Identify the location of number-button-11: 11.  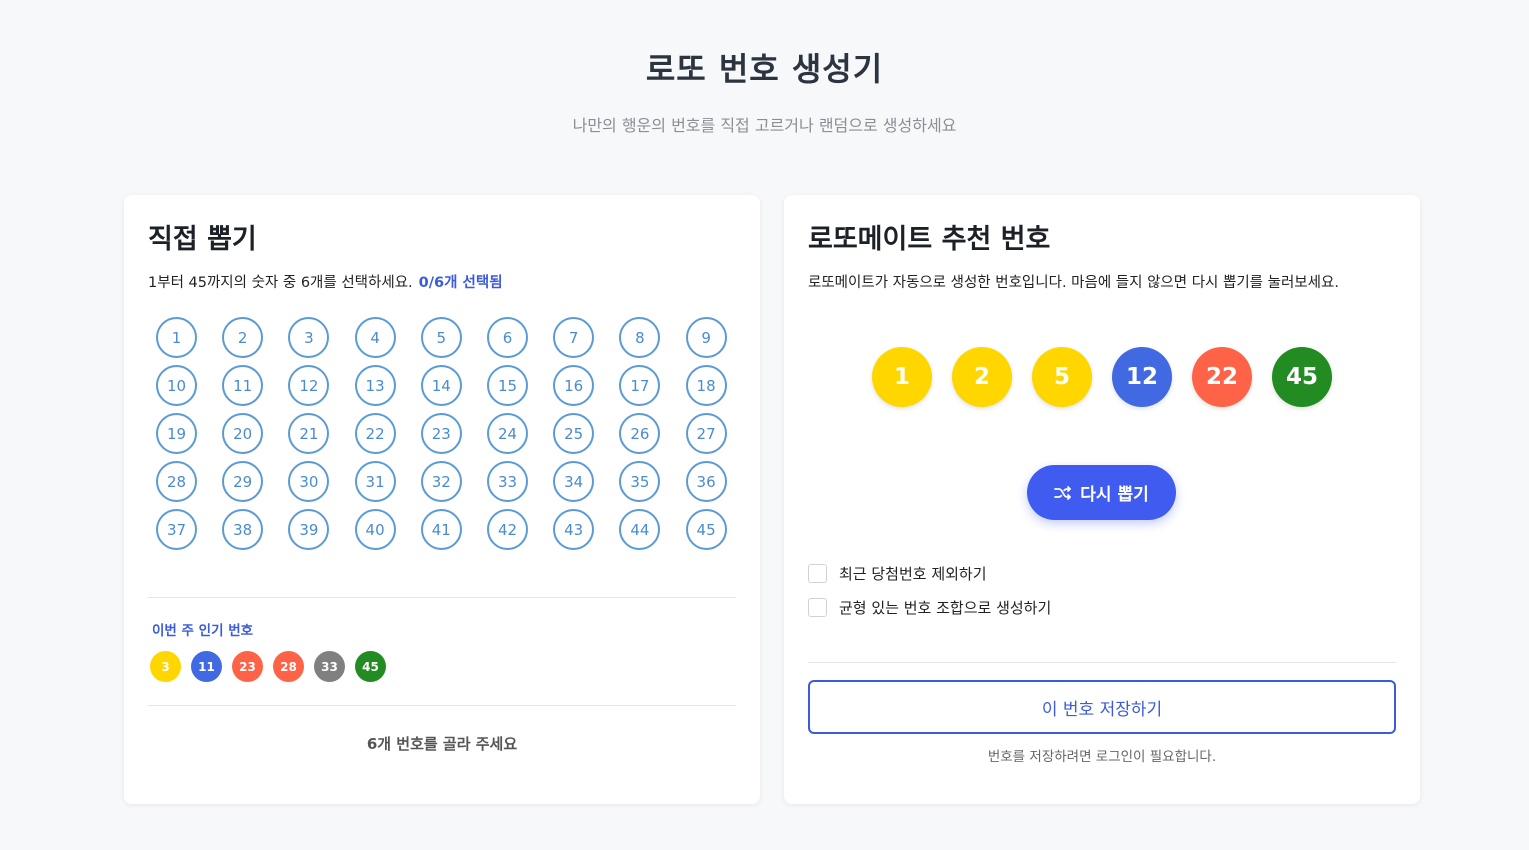
(243, 385).